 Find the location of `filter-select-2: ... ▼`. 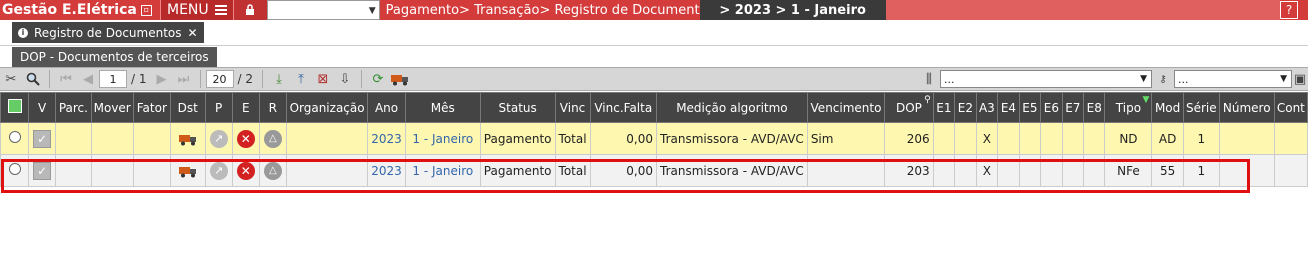

filter-select-2: ... ▼ is located at coordinates (1233, 79).